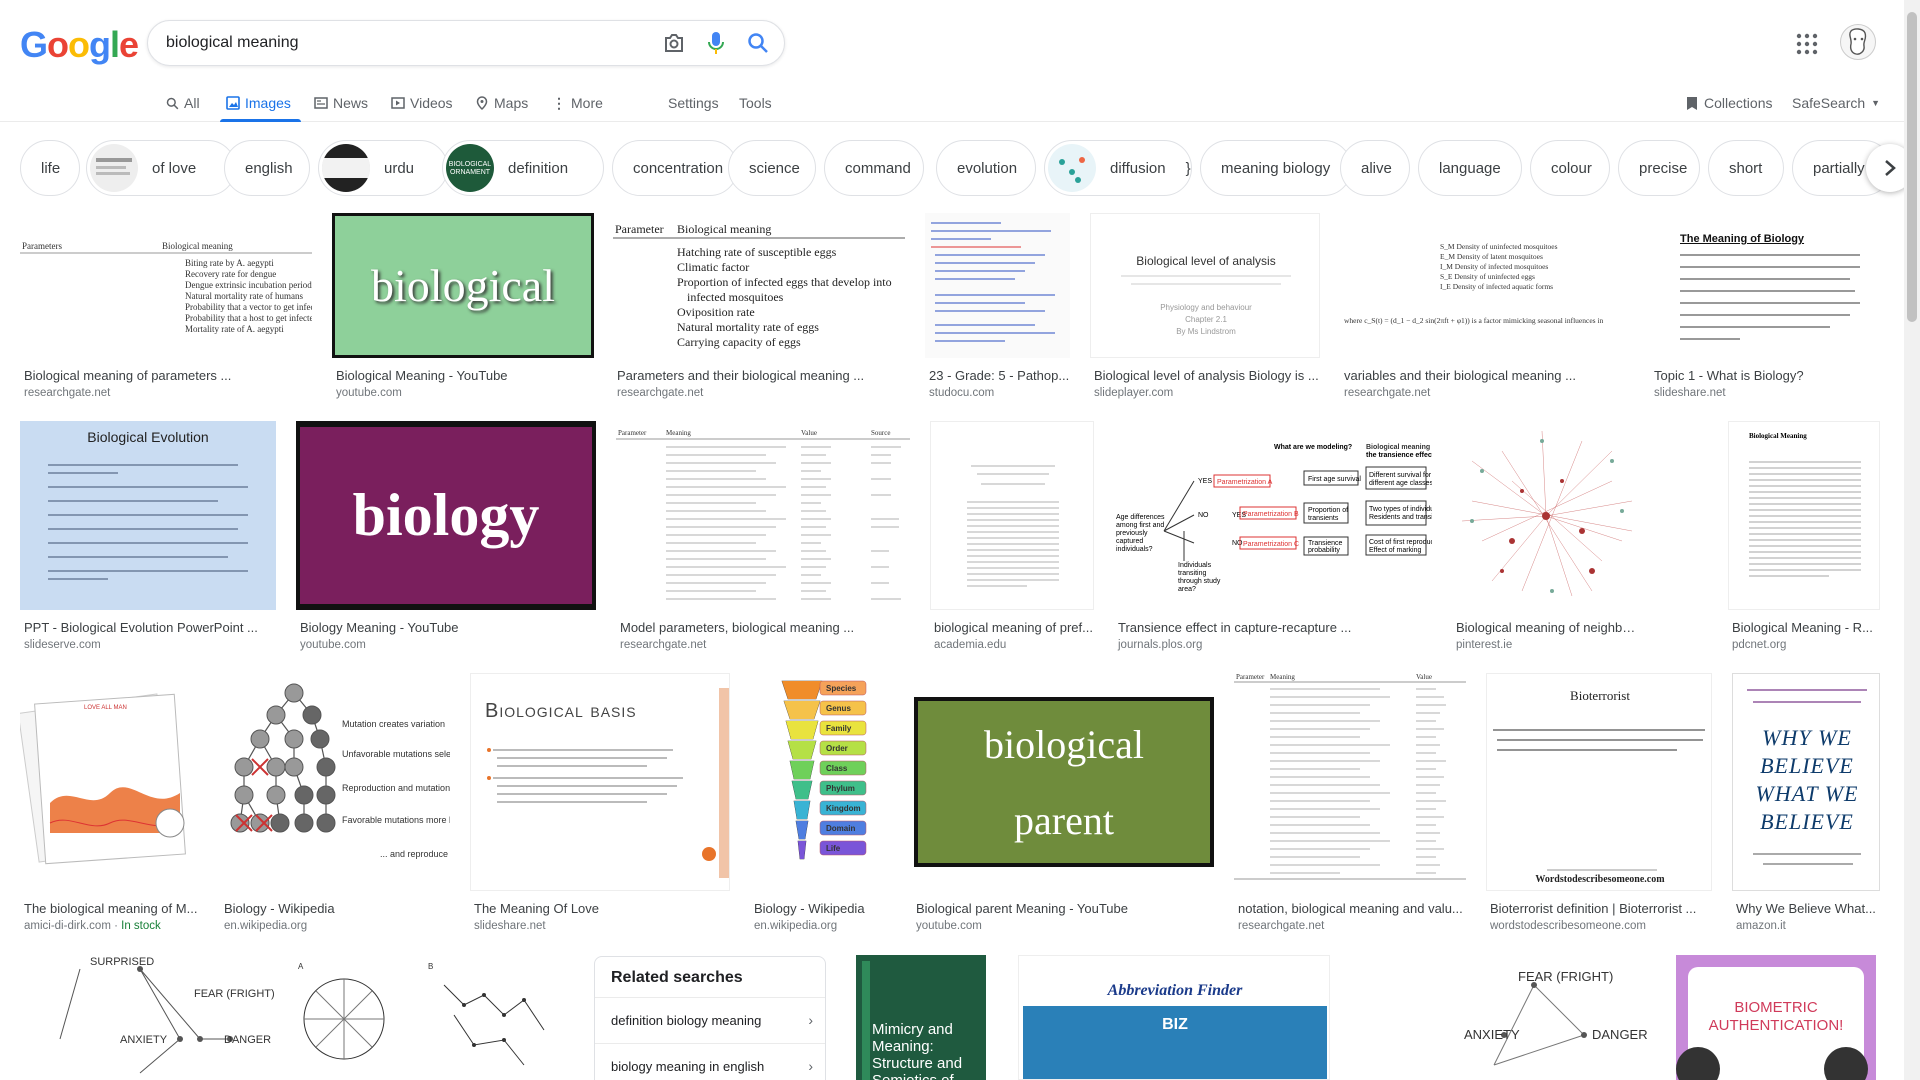 The image size is (1920, 1080). I want to click on google-logo: Google, so click(79, 45).